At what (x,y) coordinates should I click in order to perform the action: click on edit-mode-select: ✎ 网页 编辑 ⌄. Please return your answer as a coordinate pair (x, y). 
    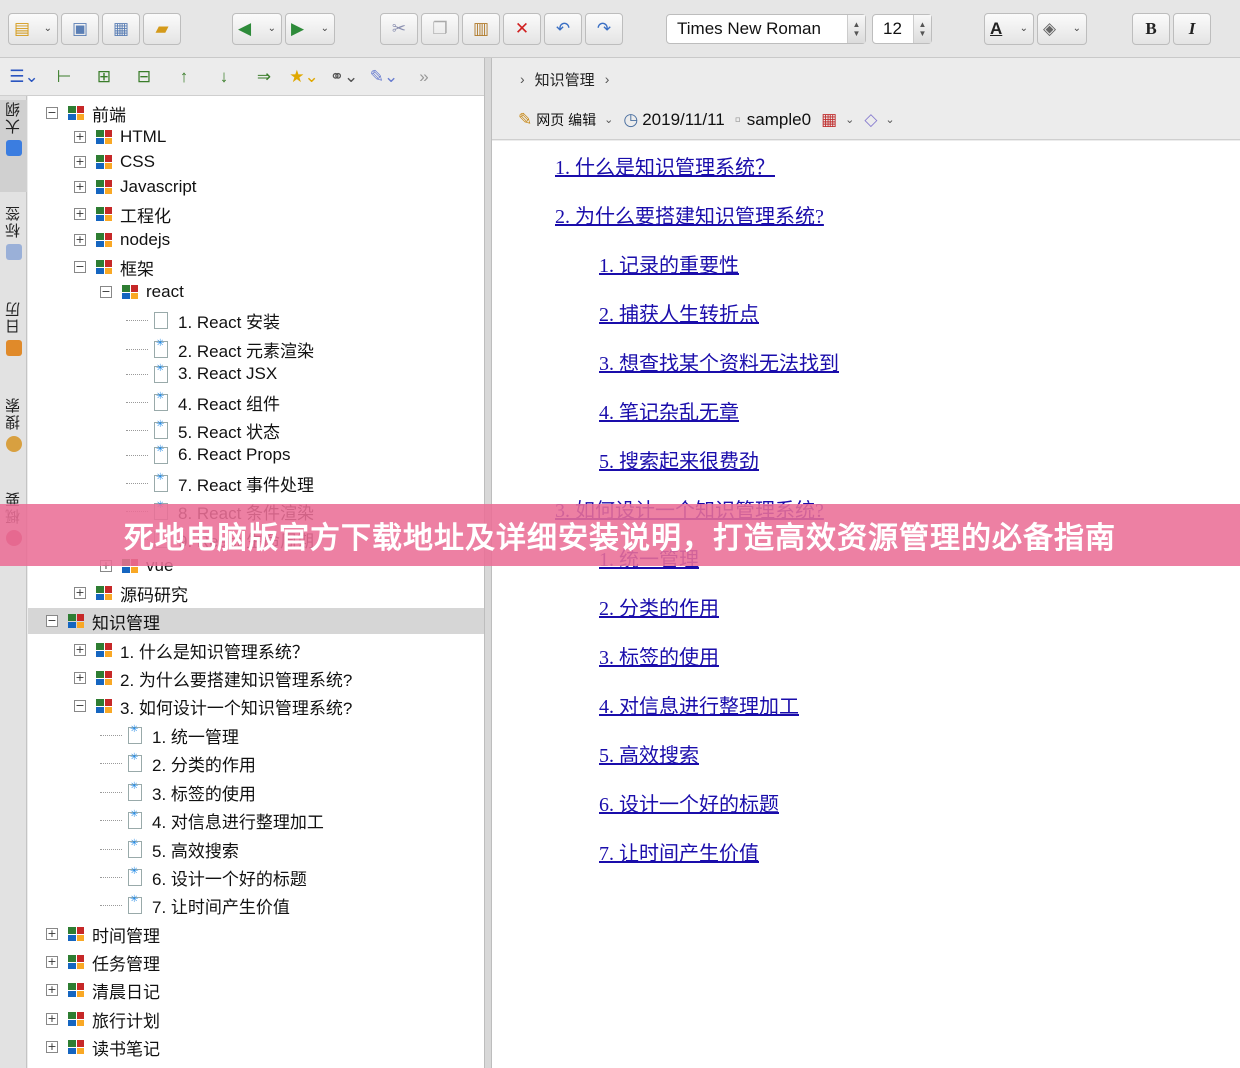
    Looking at the image, I should click on (565, 120).